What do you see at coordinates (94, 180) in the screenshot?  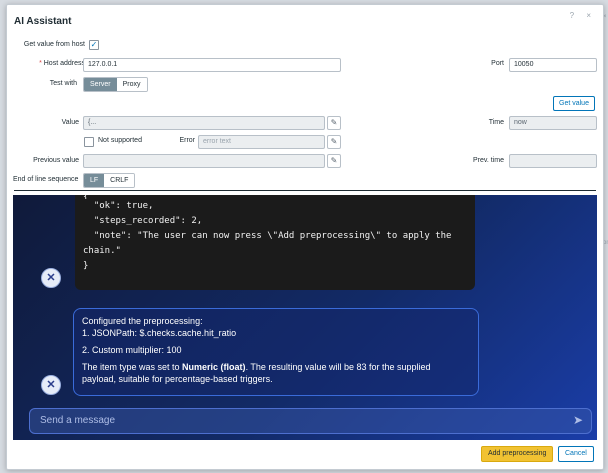 I see `eol-lf-option: LF` at bounding box center [94, 180].